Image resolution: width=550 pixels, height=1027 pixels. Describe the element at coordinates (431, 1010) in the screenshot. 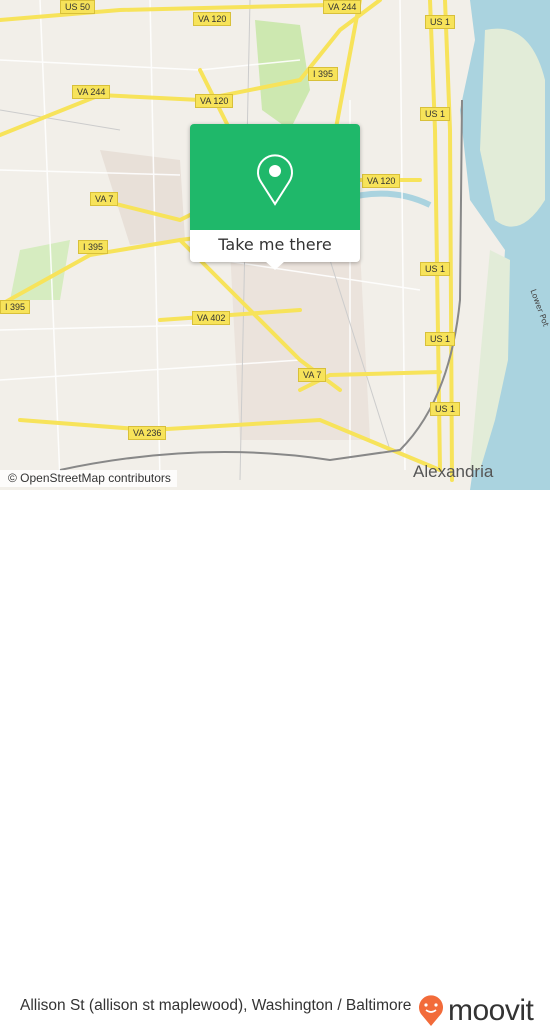

I see `moovit-pin-icon` at that location.